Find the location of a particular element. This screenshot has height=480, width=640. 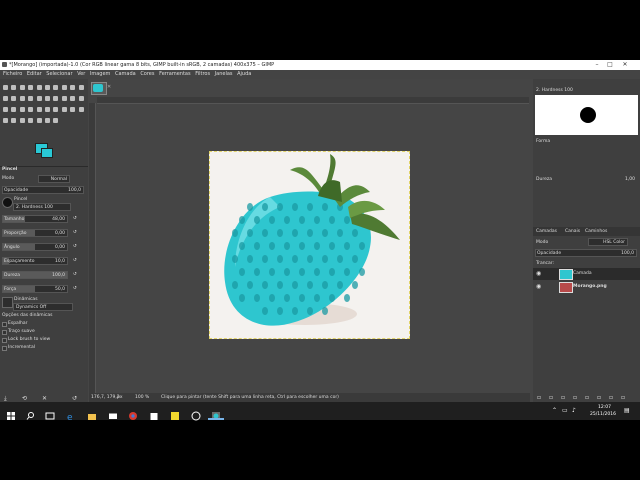

file-explorer-icon is located at coordinates (92, 413).